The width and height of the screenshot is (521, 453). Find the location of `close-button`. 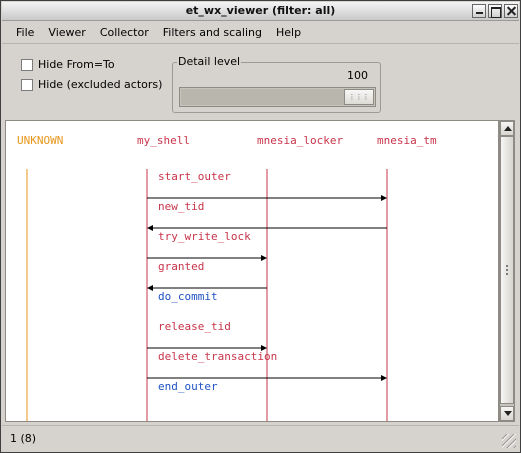

close-button is located at coordinates (511, 11).